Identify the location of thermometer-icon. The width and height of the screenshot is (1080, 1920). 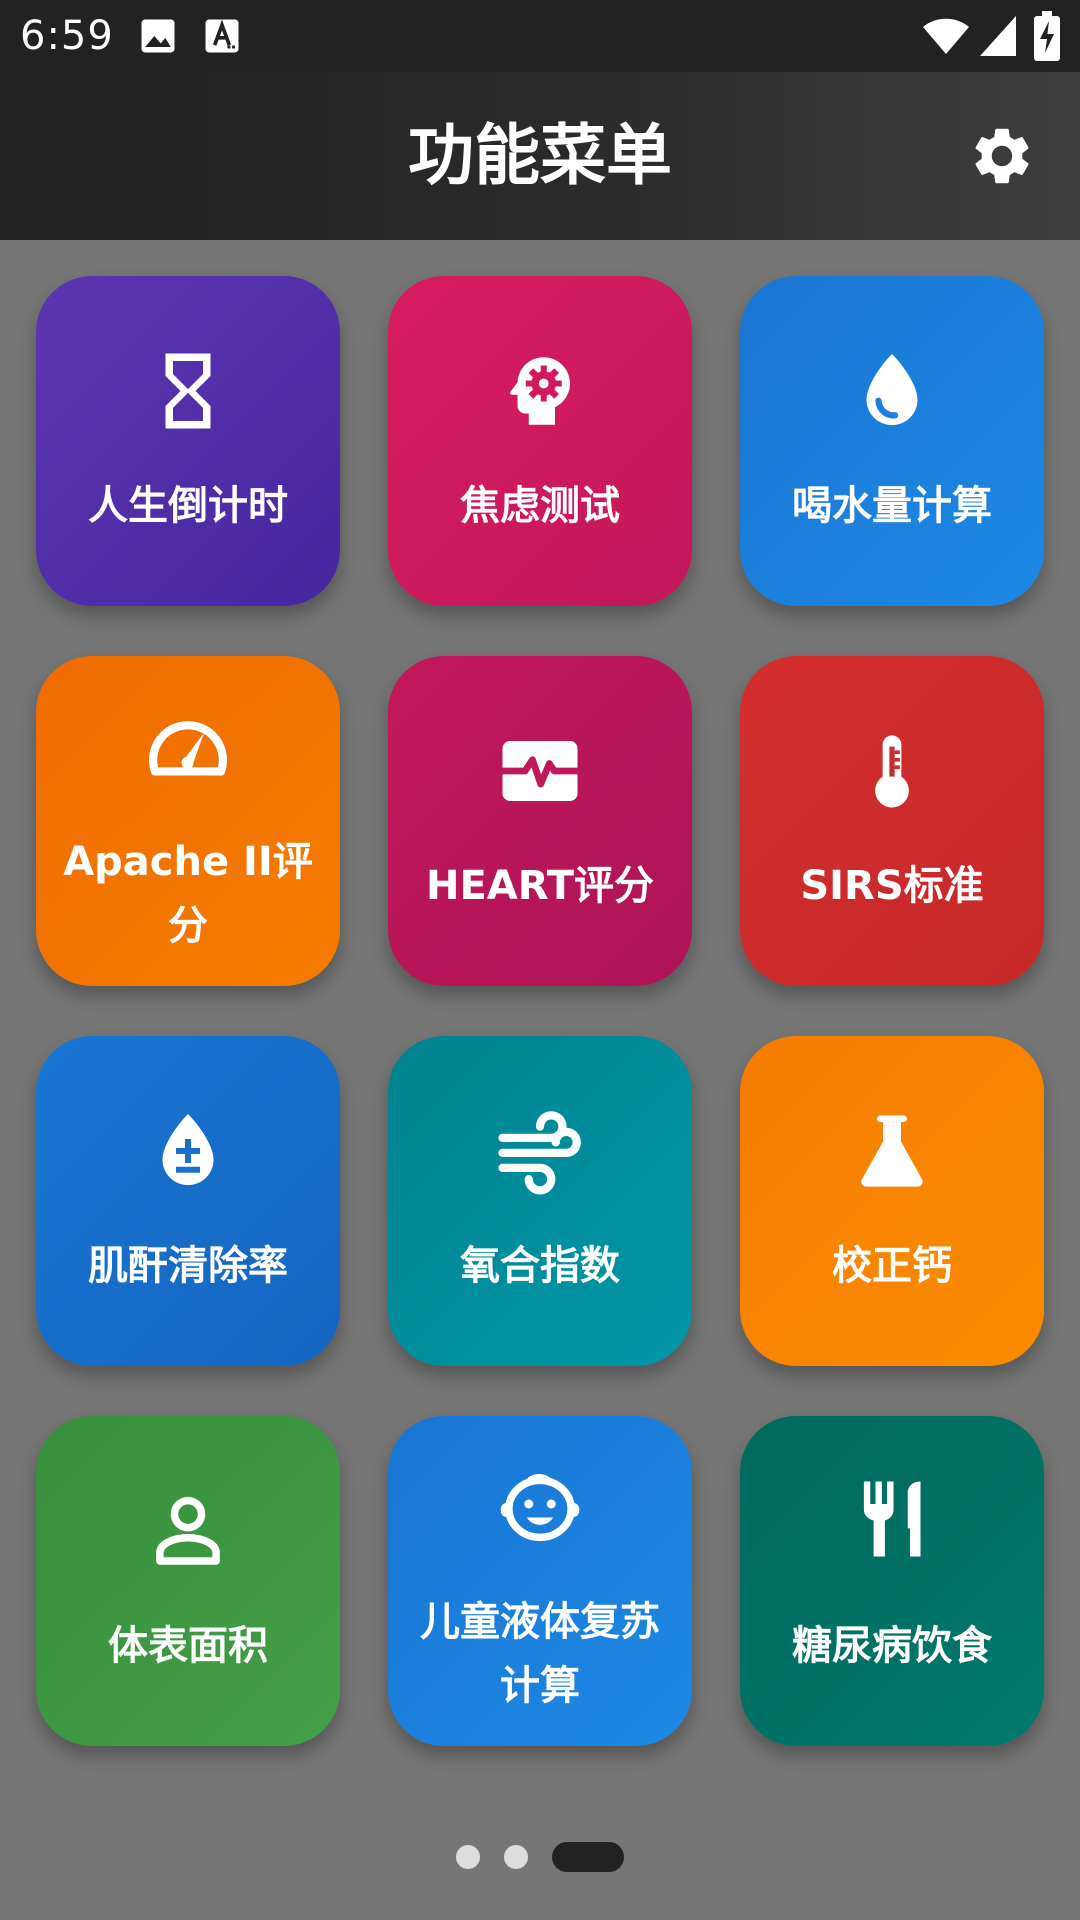
(892, 771).